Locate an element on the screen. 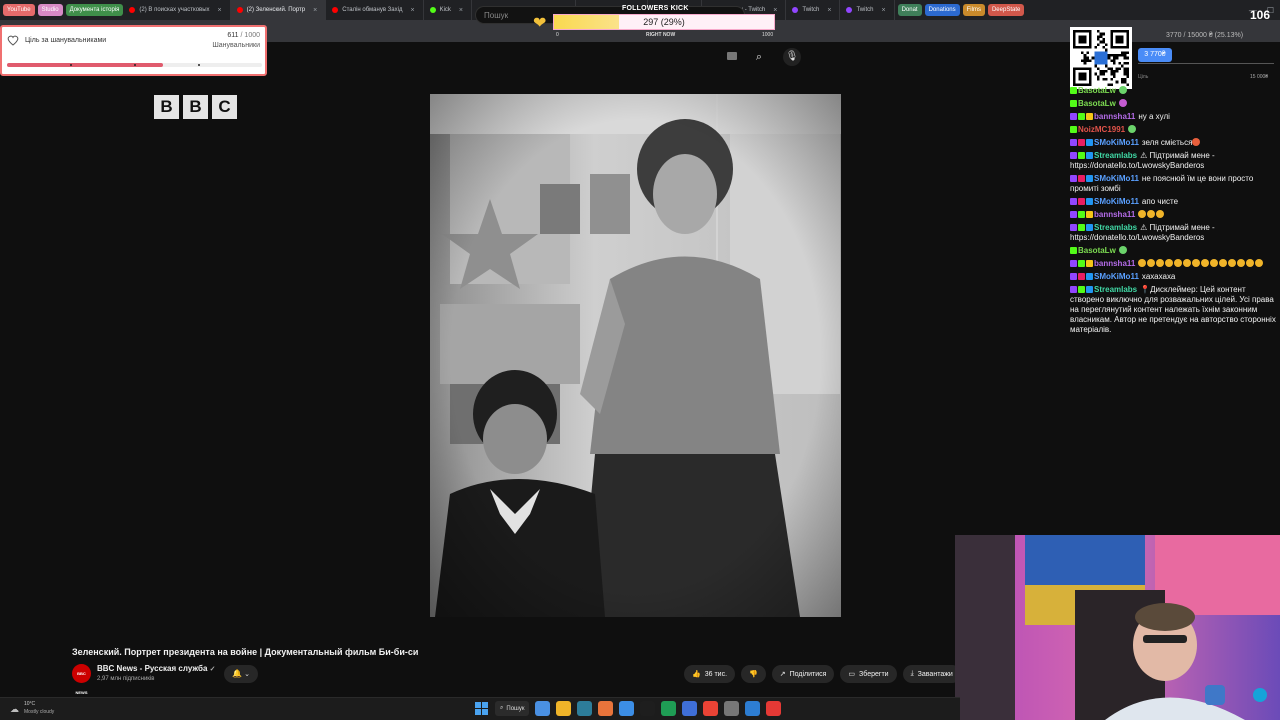 This screenshot has width=1280, height=720. chat-message: SMoKiMo11 апо чисте is located at coordinates (1173, 202).